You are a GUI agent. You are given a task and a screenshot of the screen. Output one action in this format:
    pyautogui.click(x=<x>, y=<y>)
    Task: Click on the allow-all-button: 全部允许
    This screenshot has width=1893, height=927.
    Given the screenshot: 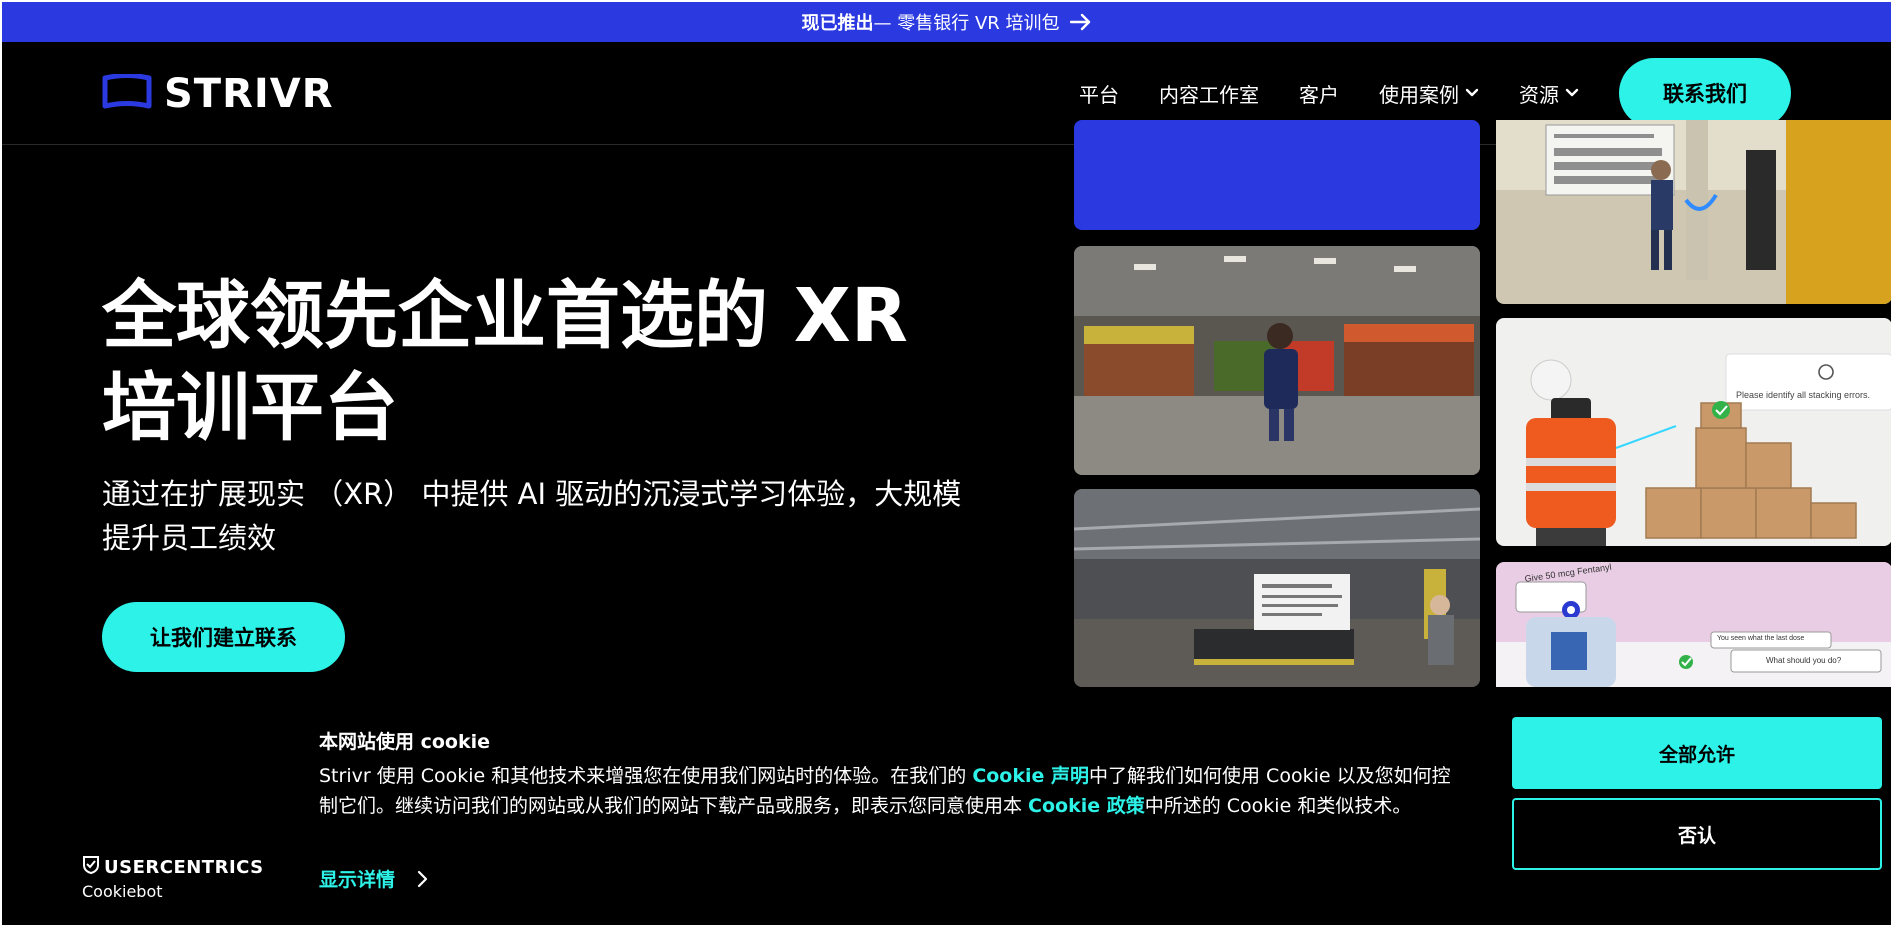 What is the action you would take?
    pyautogui.click(x=1697, y=753)
    